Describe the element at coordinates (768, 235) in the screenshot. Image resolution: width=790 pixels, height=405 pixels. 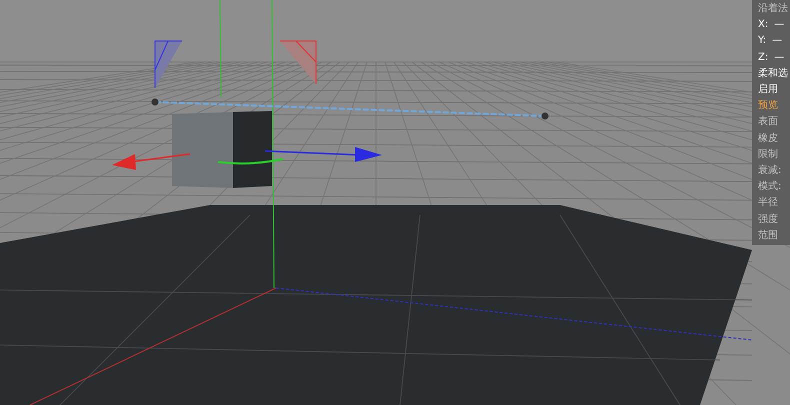
I see `attribute-label: 范围` at that location.